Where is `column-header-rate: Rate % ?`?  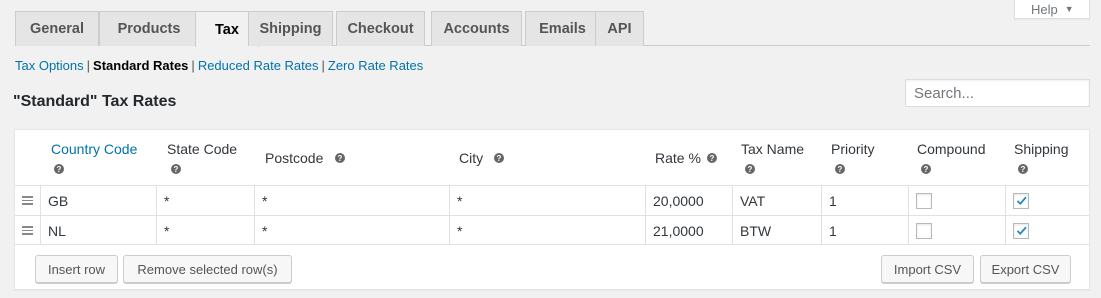
column-header-rate: Rate % ? is located at coordinates (696, 157).